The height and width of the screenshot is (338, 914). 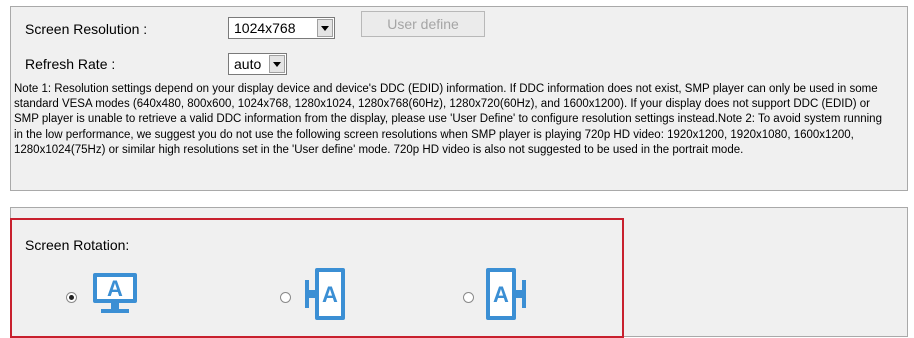 I want to click on refresh-rate-label: Refresh Rate :, so click(x=70, y=64).